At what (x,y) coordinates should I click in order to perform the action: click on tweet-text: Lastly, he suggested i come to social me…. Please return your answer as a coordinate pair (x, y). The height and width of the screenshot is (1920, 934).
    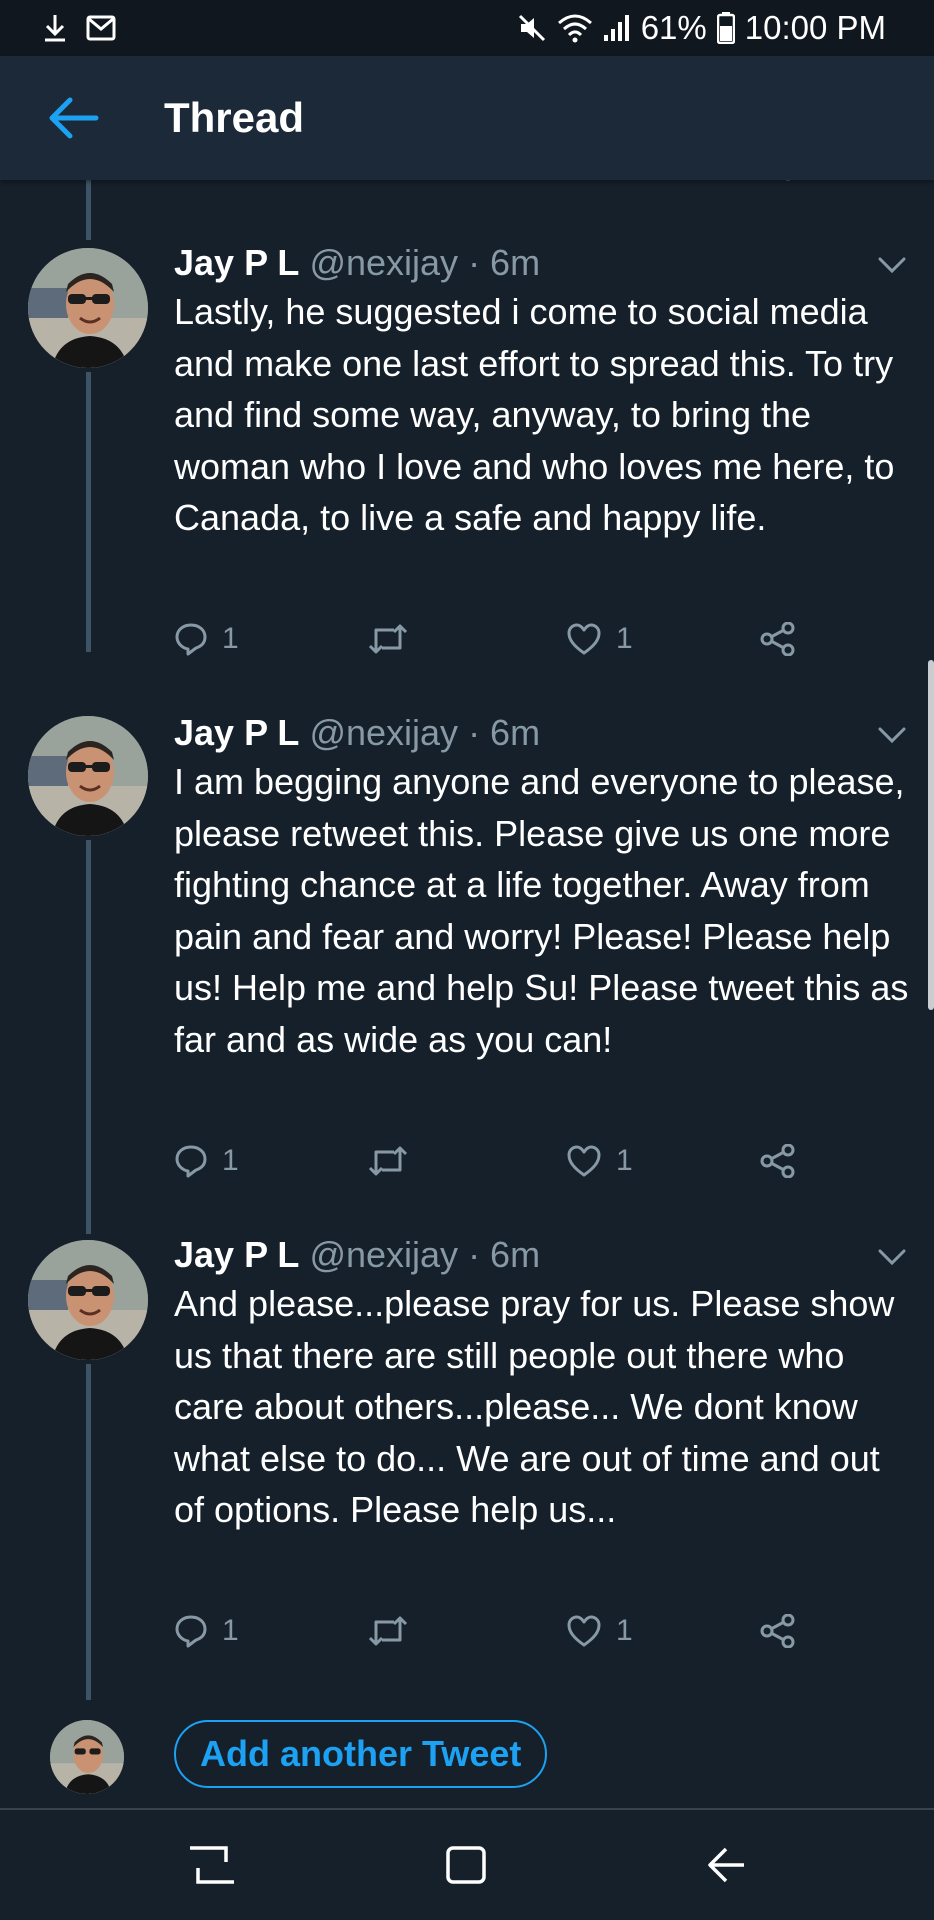
    Looking at the image, I should click on (534, 414).